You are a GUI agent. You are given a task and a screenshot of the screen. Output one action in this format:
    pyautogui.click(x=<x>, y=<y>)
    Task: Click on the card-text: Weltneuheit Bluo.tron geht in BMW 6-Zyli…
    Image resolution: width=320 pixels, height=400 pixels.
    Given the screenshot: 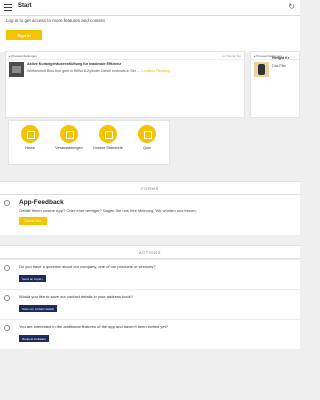 What is the action you would take?
    pyautogui.click(x=98, y=71)
    